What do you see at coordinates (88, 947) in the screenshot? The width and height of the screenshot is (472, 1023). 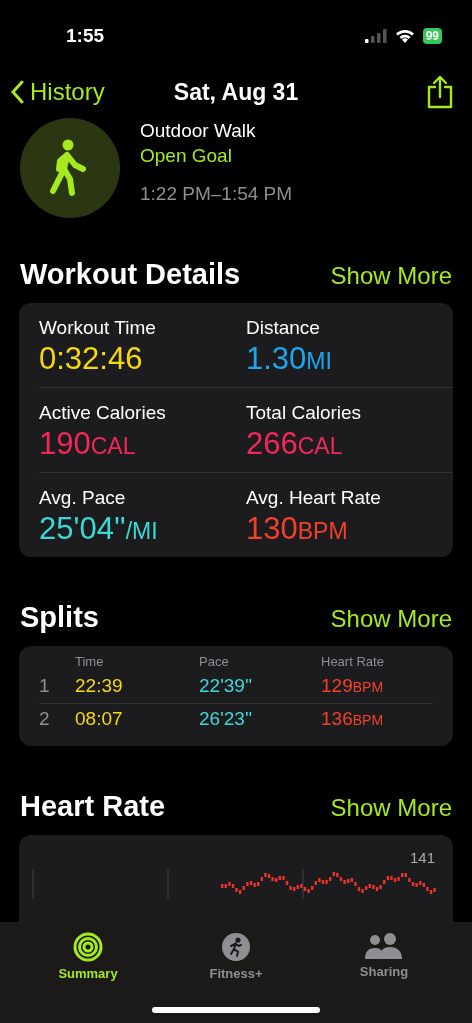 I see `rings-icon` at bounding box center [88, 947].